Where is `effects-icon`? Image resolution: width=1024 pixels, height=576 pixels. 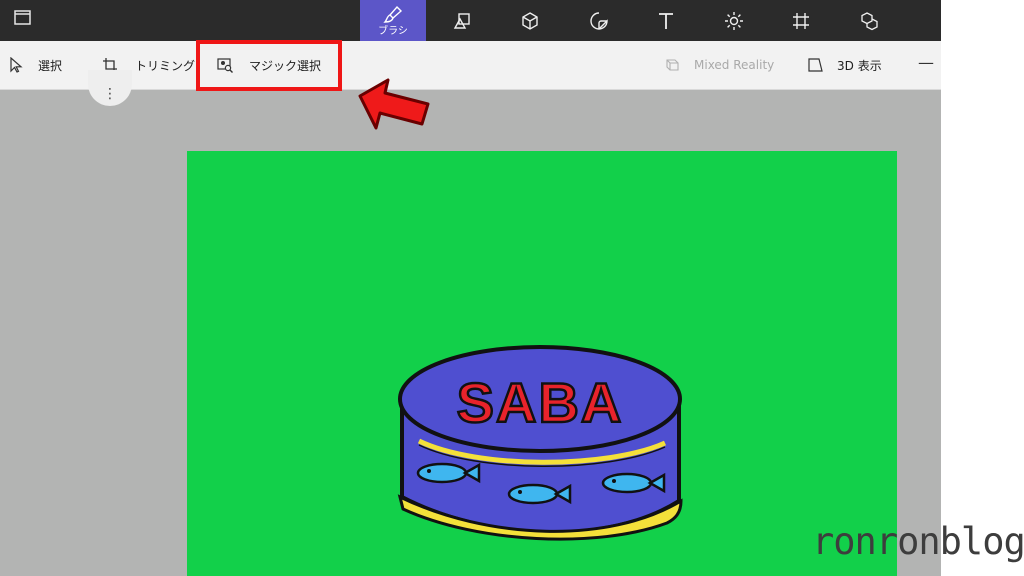
effects-icon is located at coordinates (734, 20).